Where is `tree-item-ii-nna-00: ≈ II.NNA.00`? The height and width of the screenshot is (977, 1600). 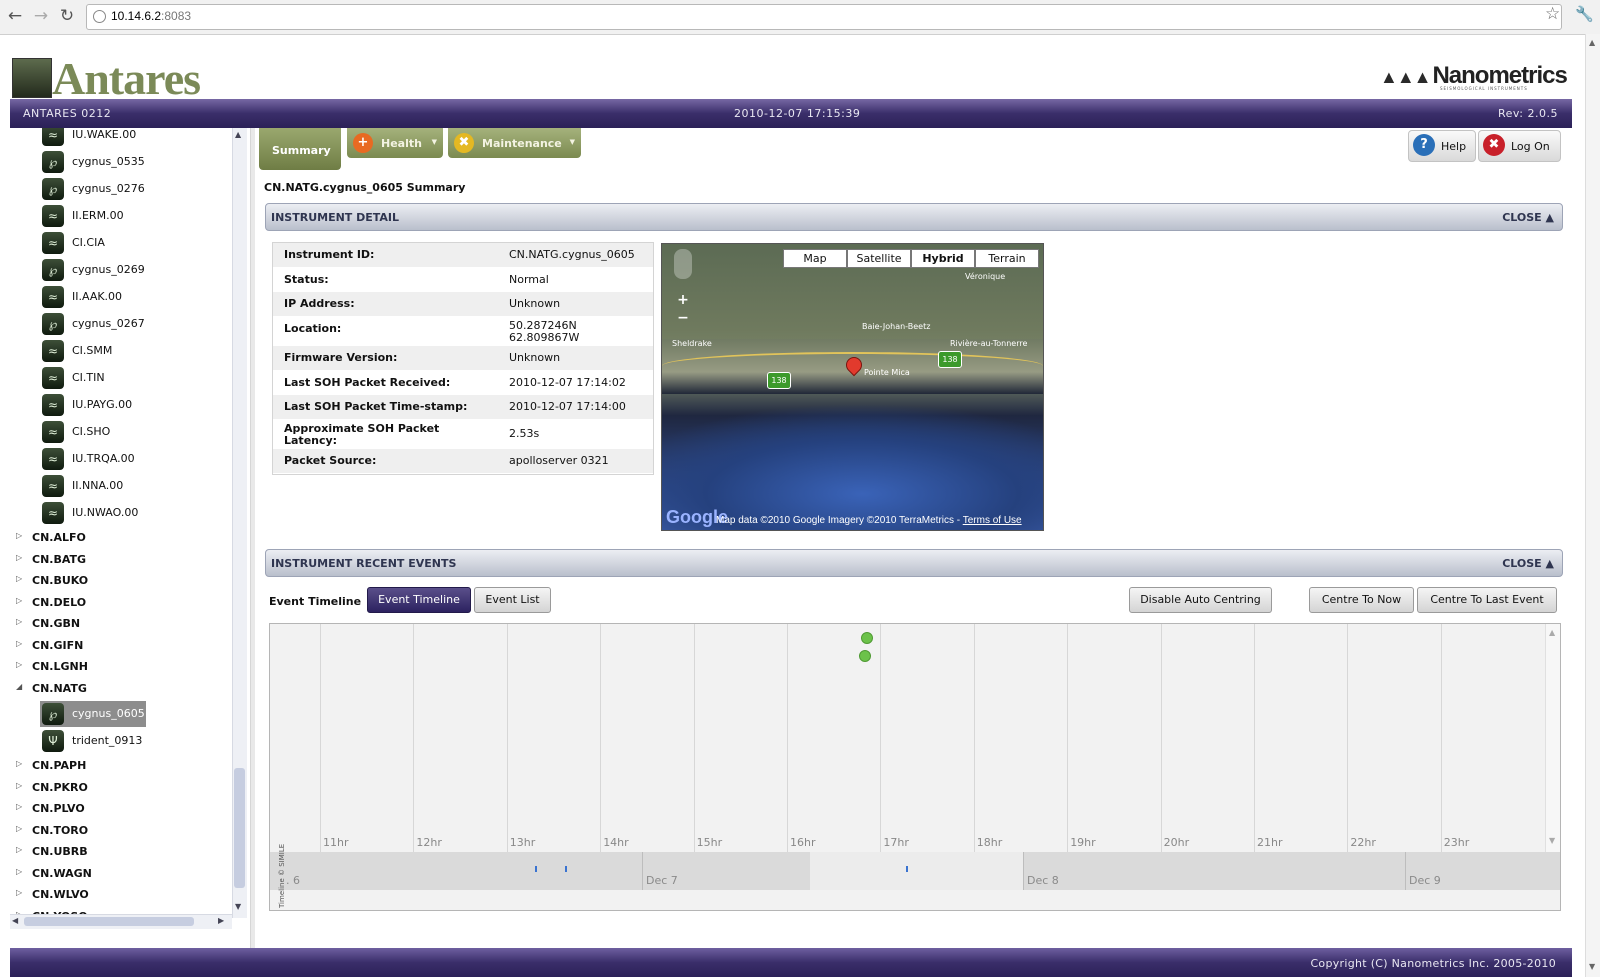 tree-item-ii-nna-00: ≈ II.NNA.00 is located at coordinates (115, 486).